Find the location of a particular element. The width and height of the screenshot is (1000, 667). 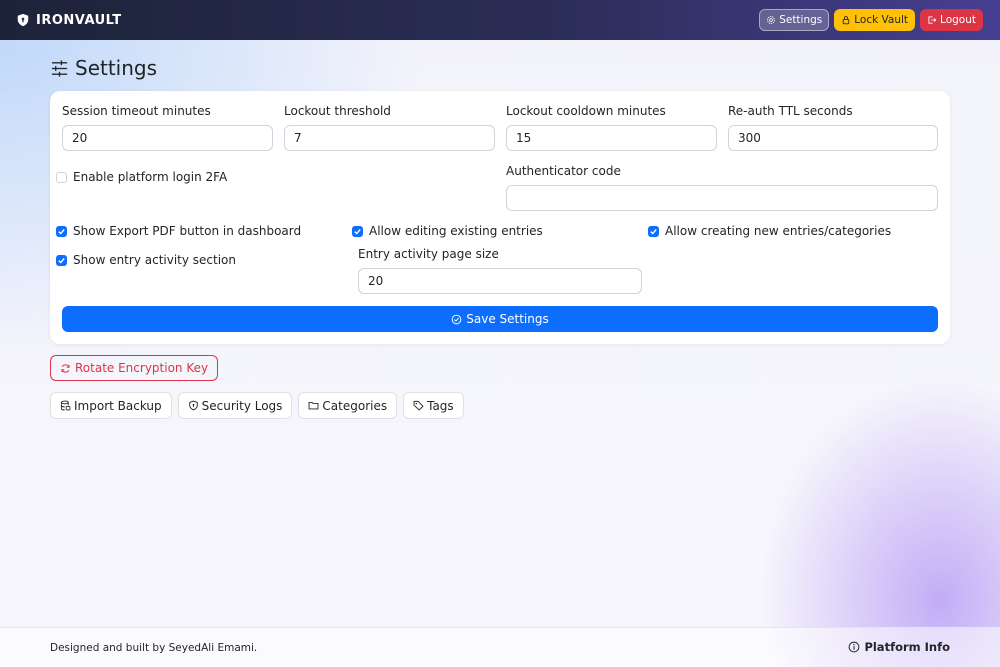

page-title-text: Settings is located at coordinates (116, 68).